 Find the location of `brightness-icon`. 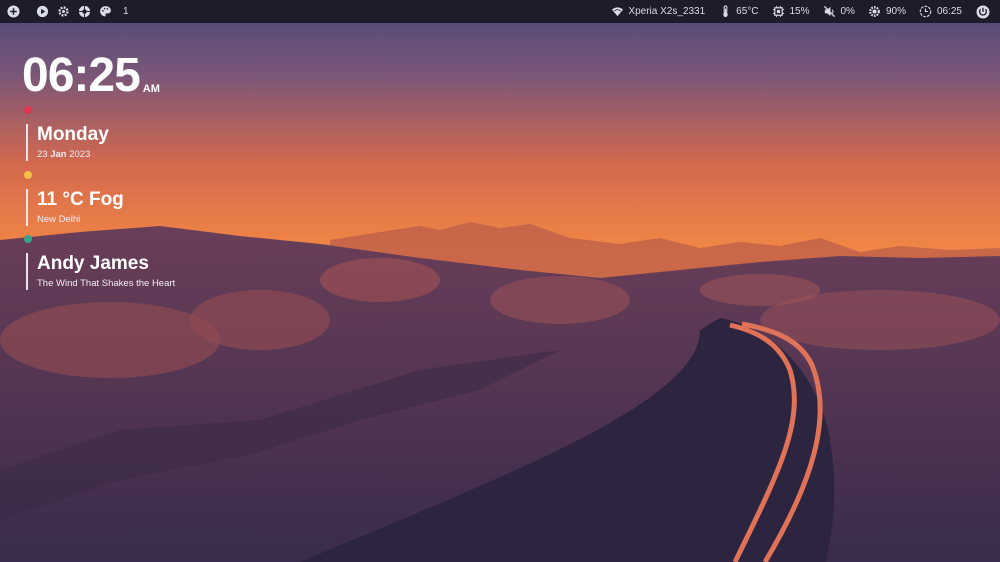

brightness-icon is located at coordinates (875, 12).